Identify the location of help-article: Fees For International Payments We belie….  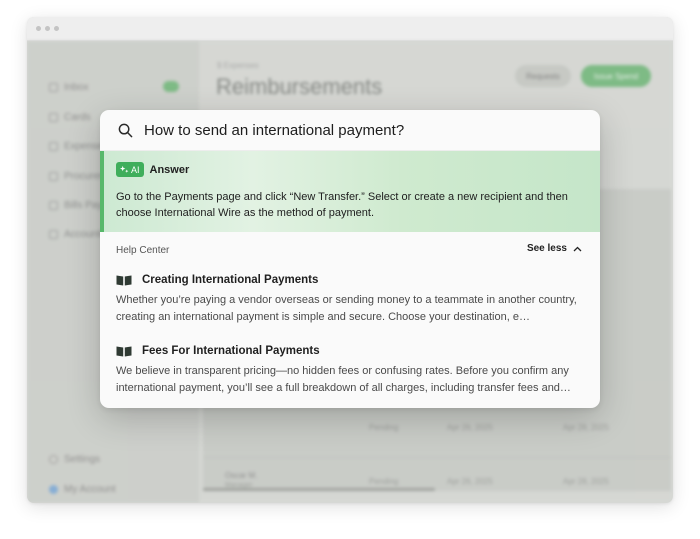
(351, 371).